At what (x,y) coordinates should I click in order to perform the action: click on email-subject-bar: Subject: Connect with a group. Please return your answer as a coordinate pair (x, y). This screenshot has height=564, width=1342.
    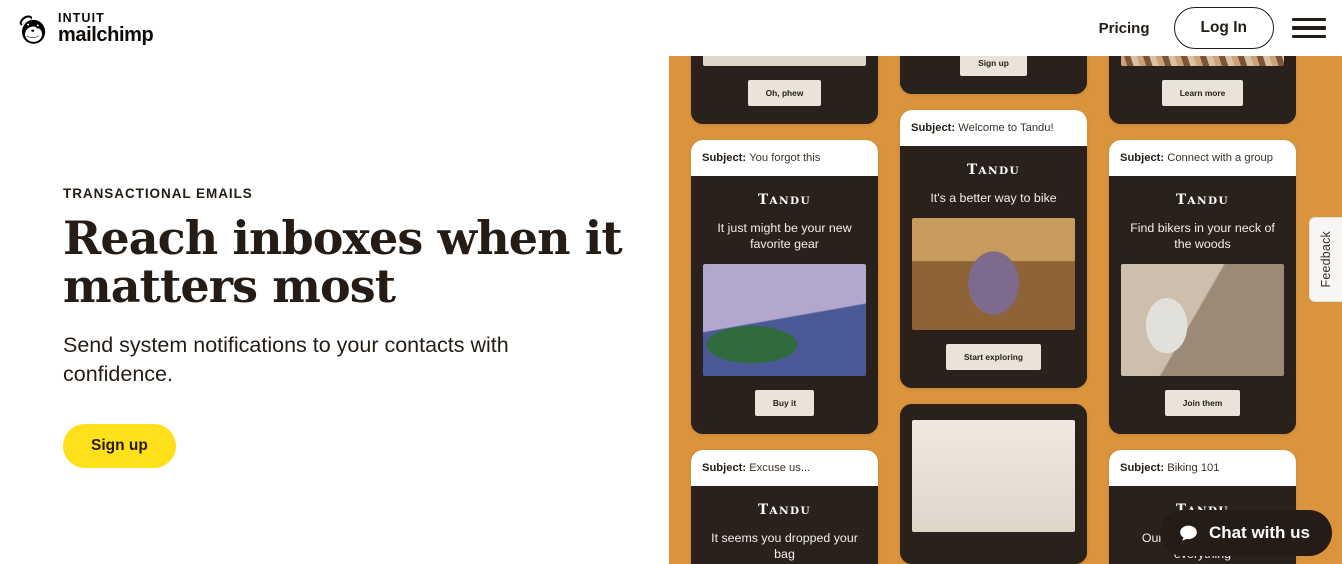
    Looking at the image, I should click on (1202, 158).